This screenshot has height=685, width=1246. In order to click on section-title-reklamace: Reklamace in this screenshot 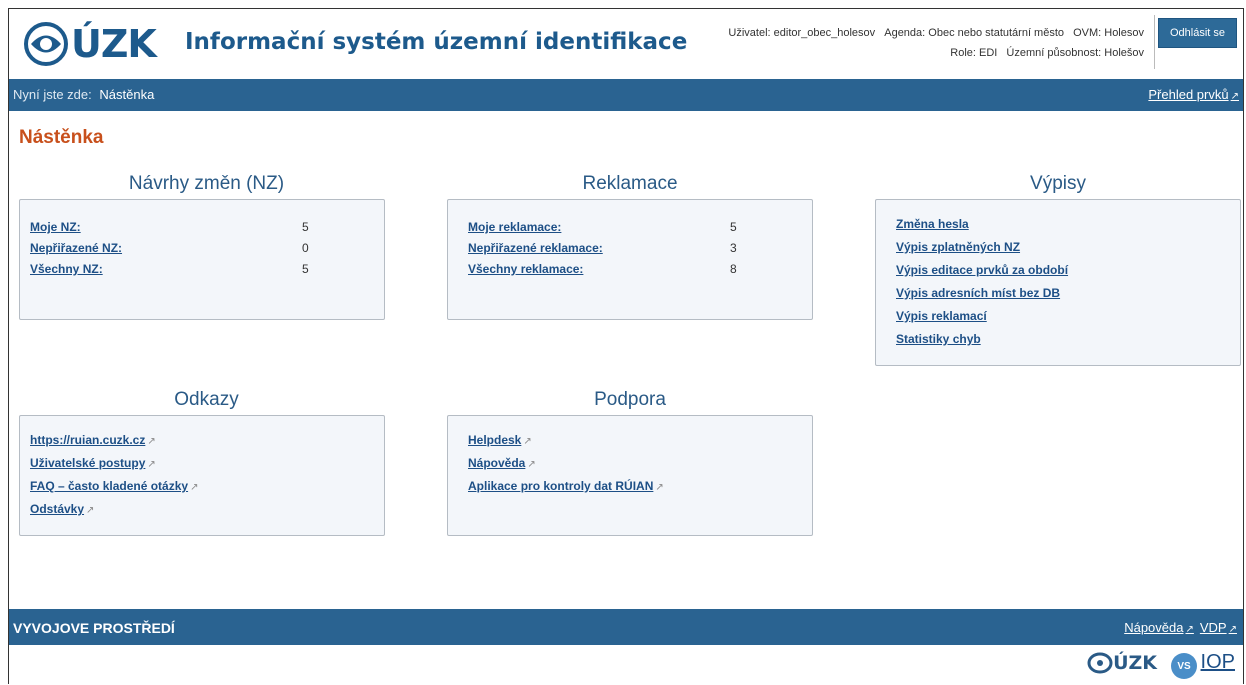, I will do `click(630, 183)`.